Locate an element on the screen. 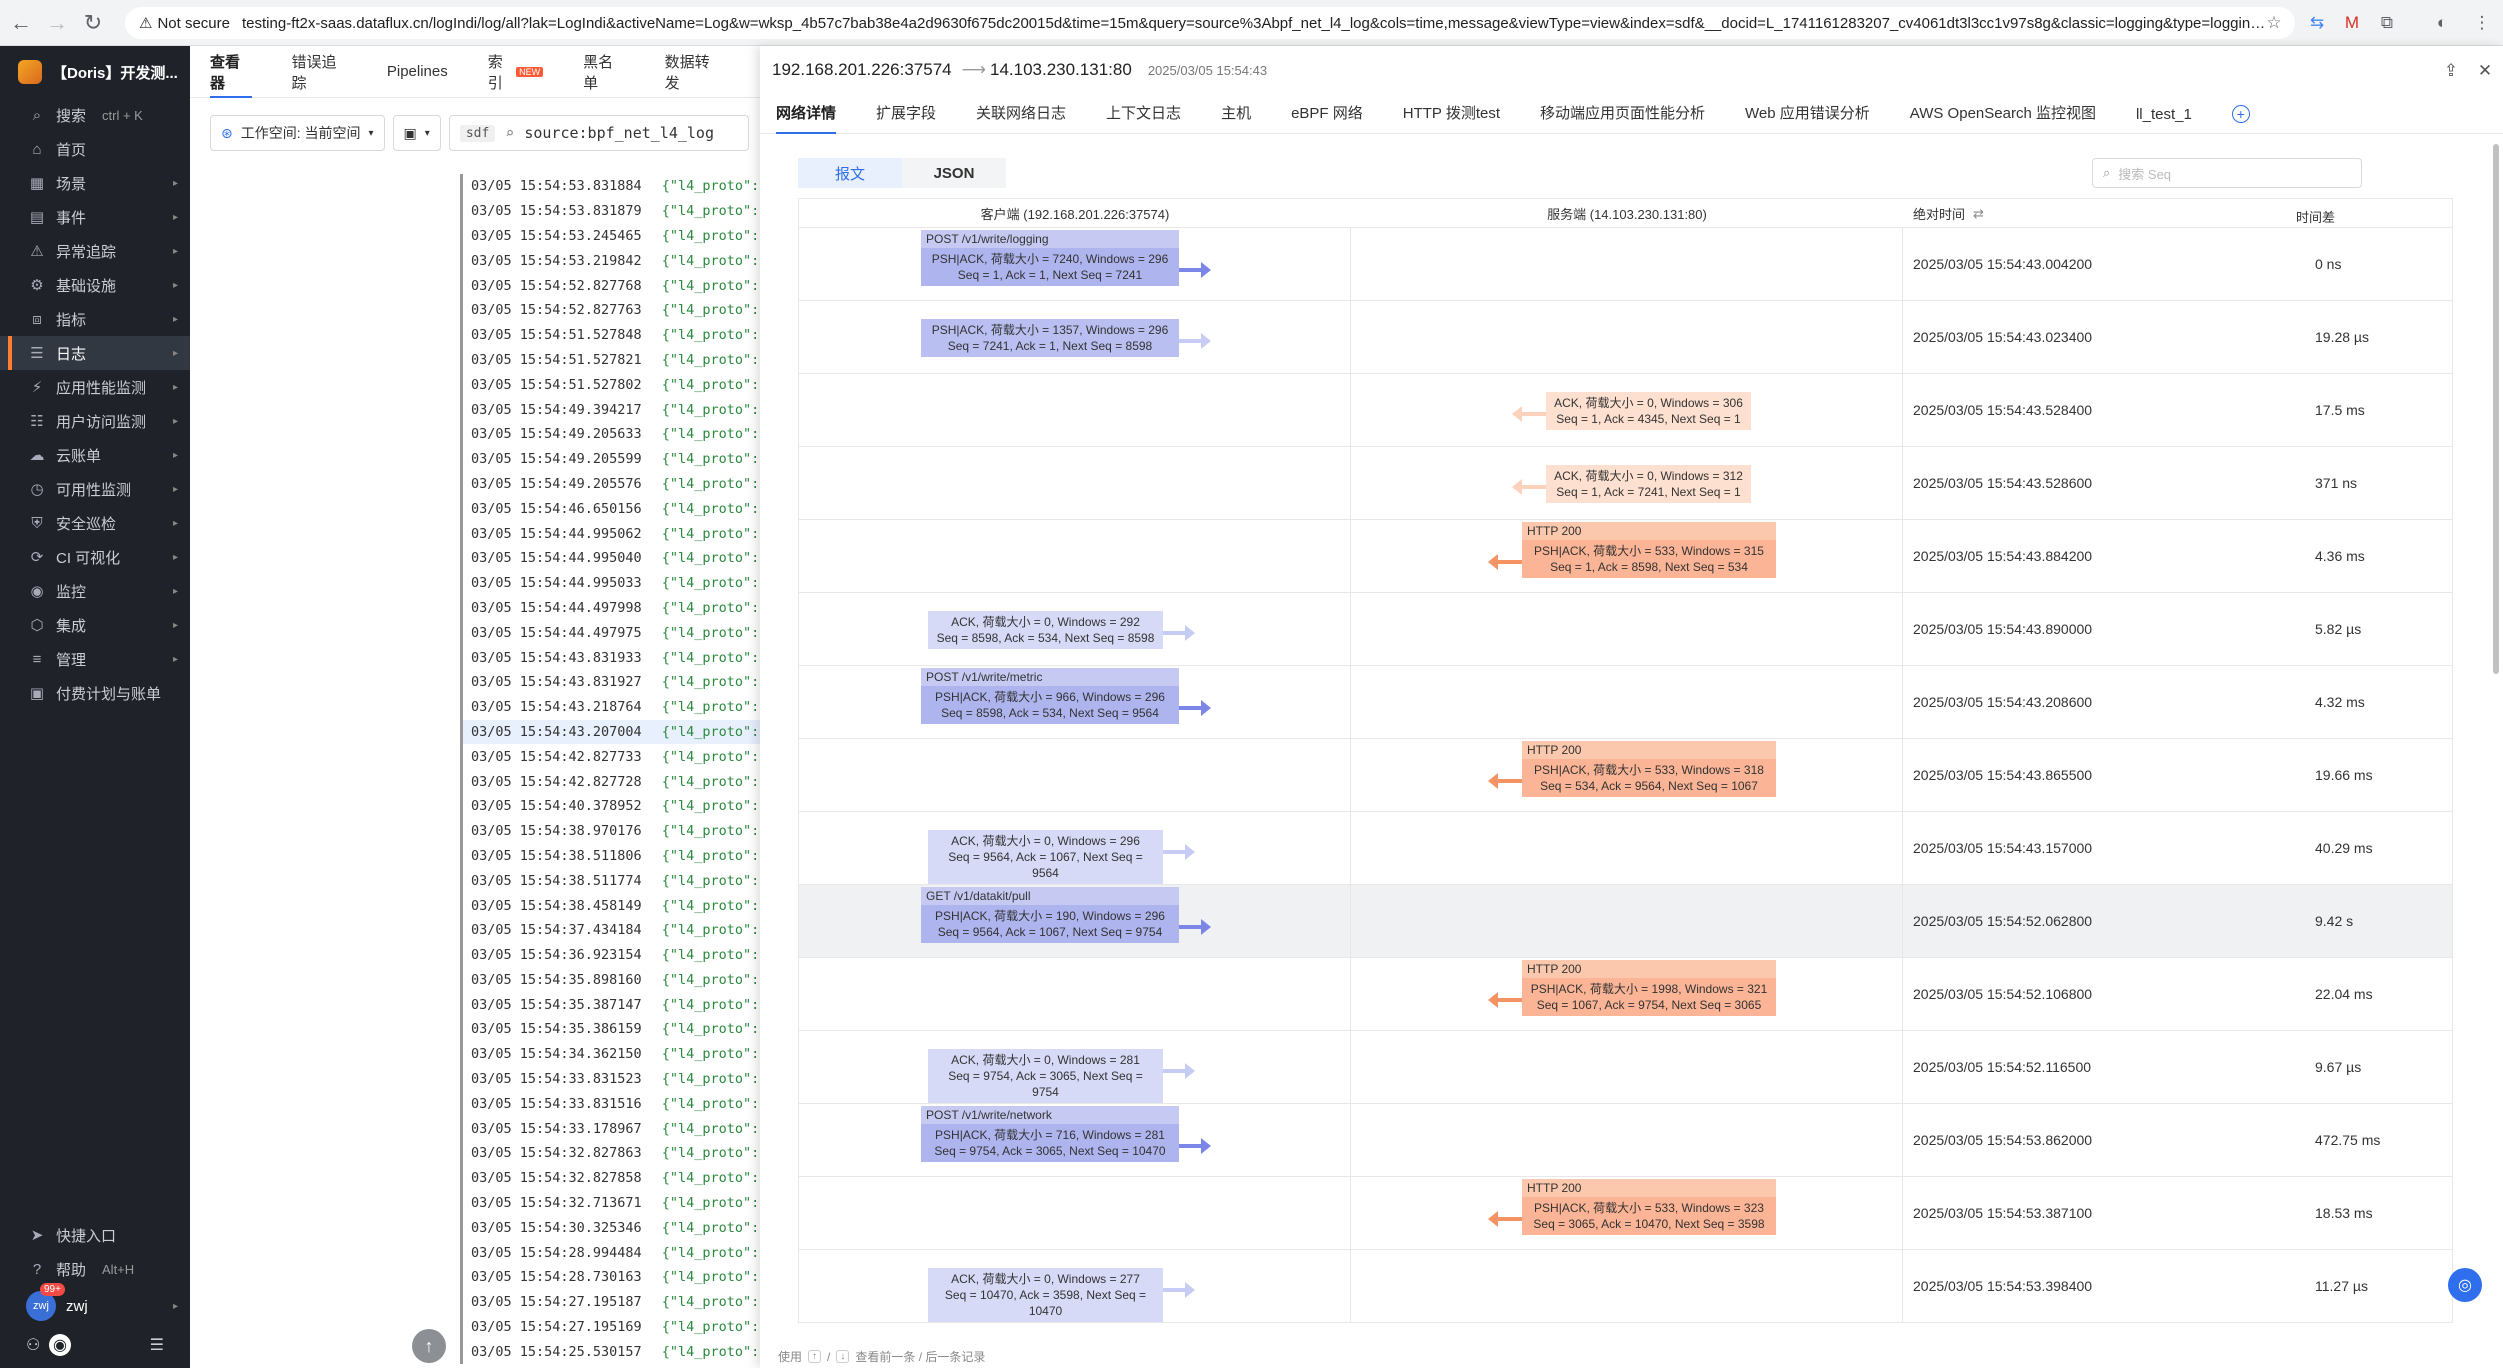 The width and height of the screenshot is (2503, 1368). log-row: 03/05 15:54:51.527848 {"l4_proto":" is located at coordinates (613, 335).